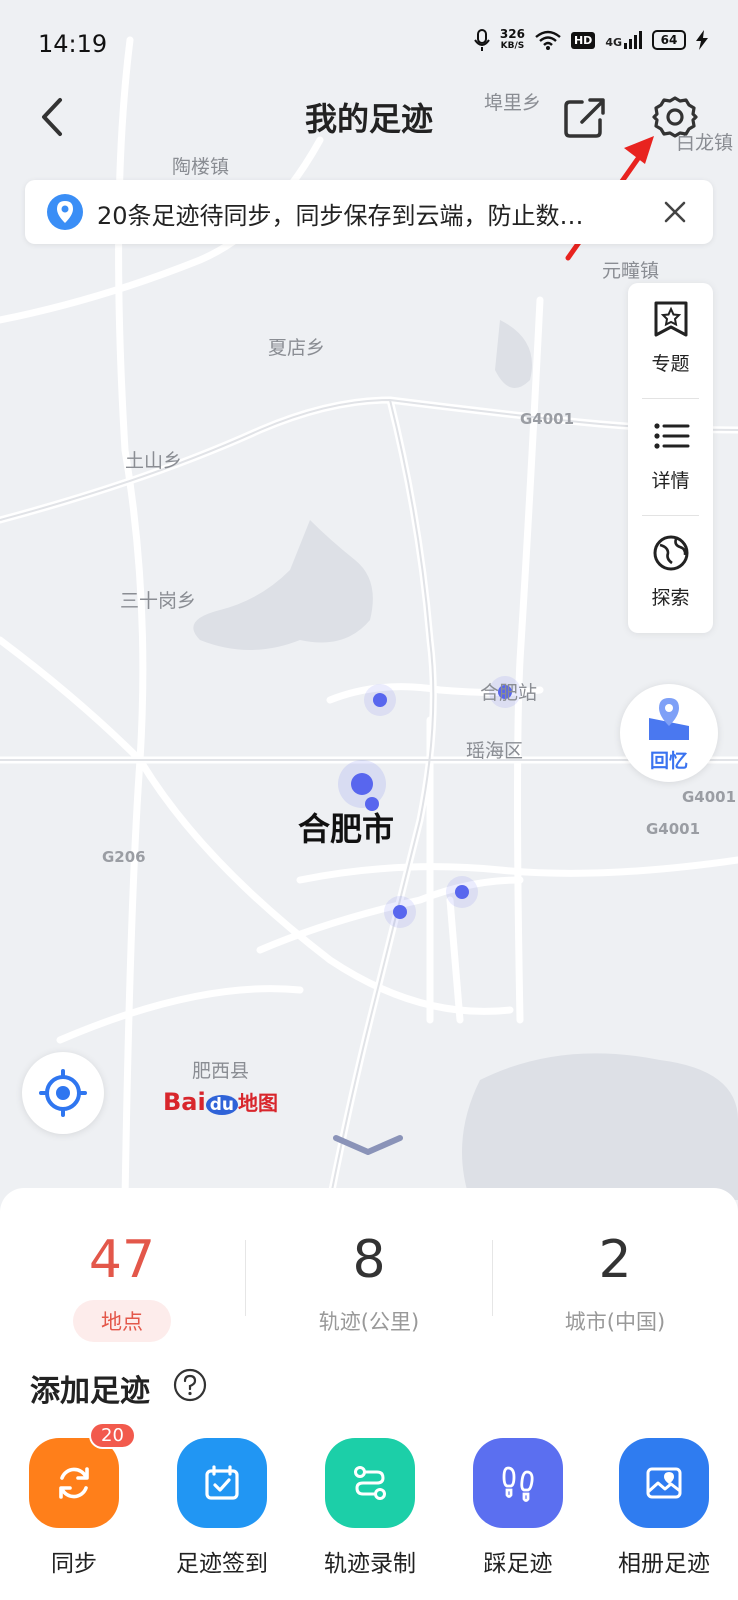 The image size is (738, 1600). I want to click on logo-du: du, so click(221, 1105).